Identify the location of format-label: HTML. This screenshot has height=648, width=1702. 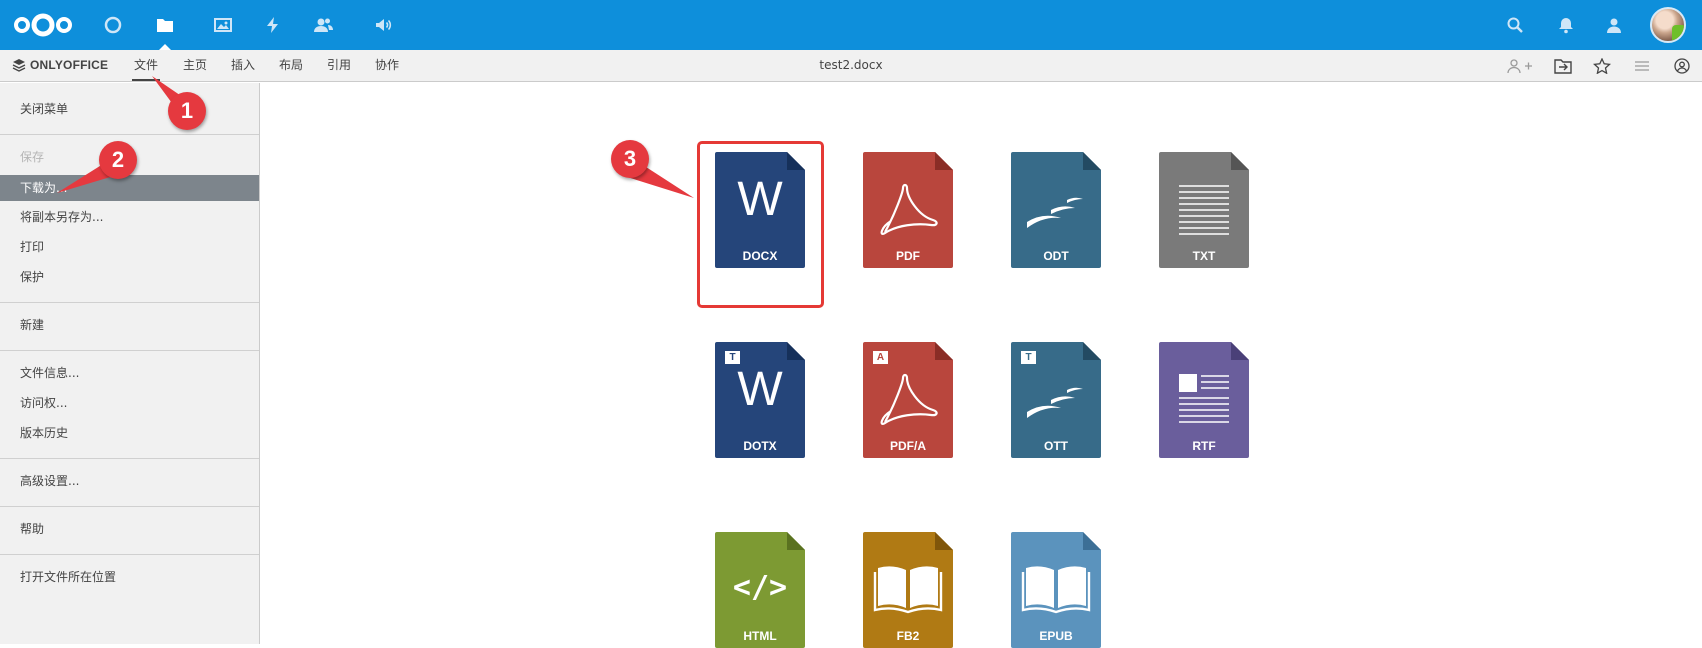
(760, 636).